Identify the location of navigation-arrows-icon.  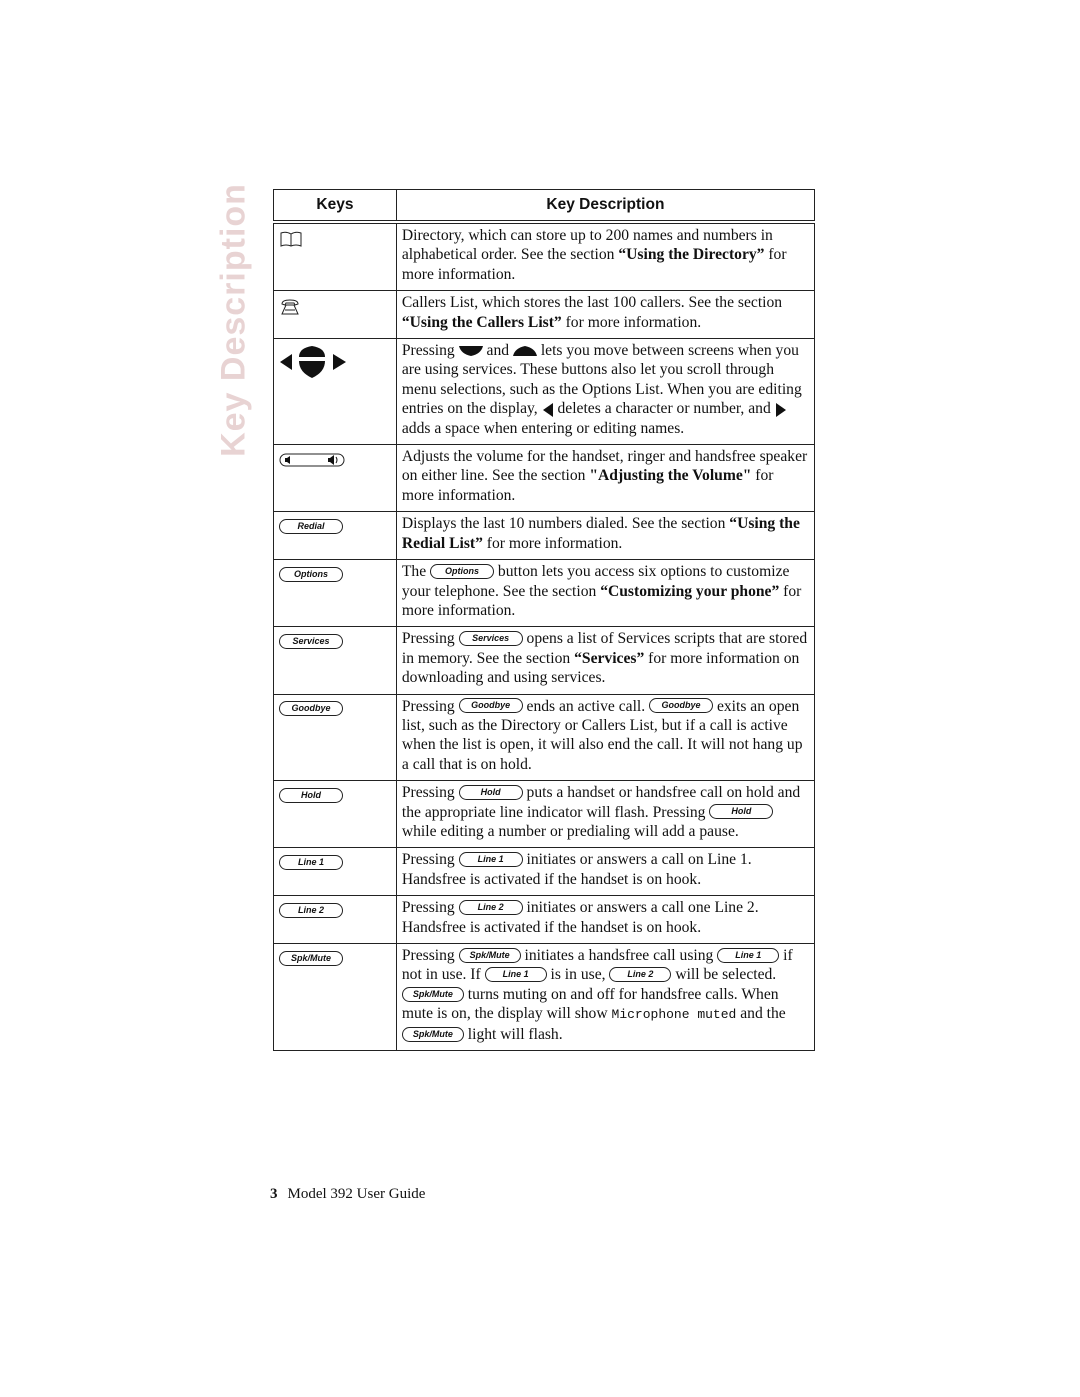
(313, 362).